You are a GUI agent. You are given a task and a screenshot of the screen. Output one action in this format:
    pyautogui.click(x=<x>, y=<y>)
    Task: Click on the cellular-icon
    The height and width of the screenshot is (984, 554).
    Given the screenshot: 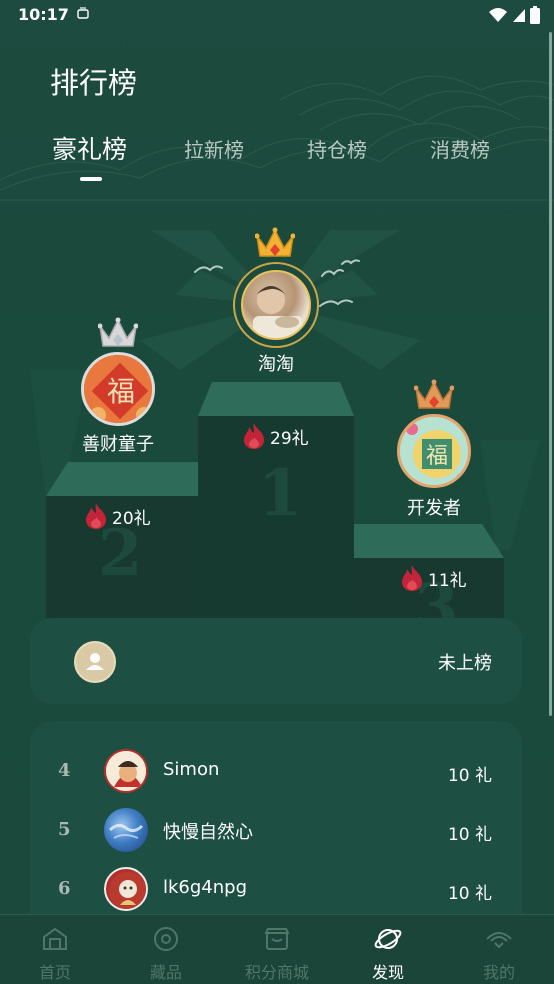 What is the action you would take?
    pyautogui.click(x=519, y=15)
    